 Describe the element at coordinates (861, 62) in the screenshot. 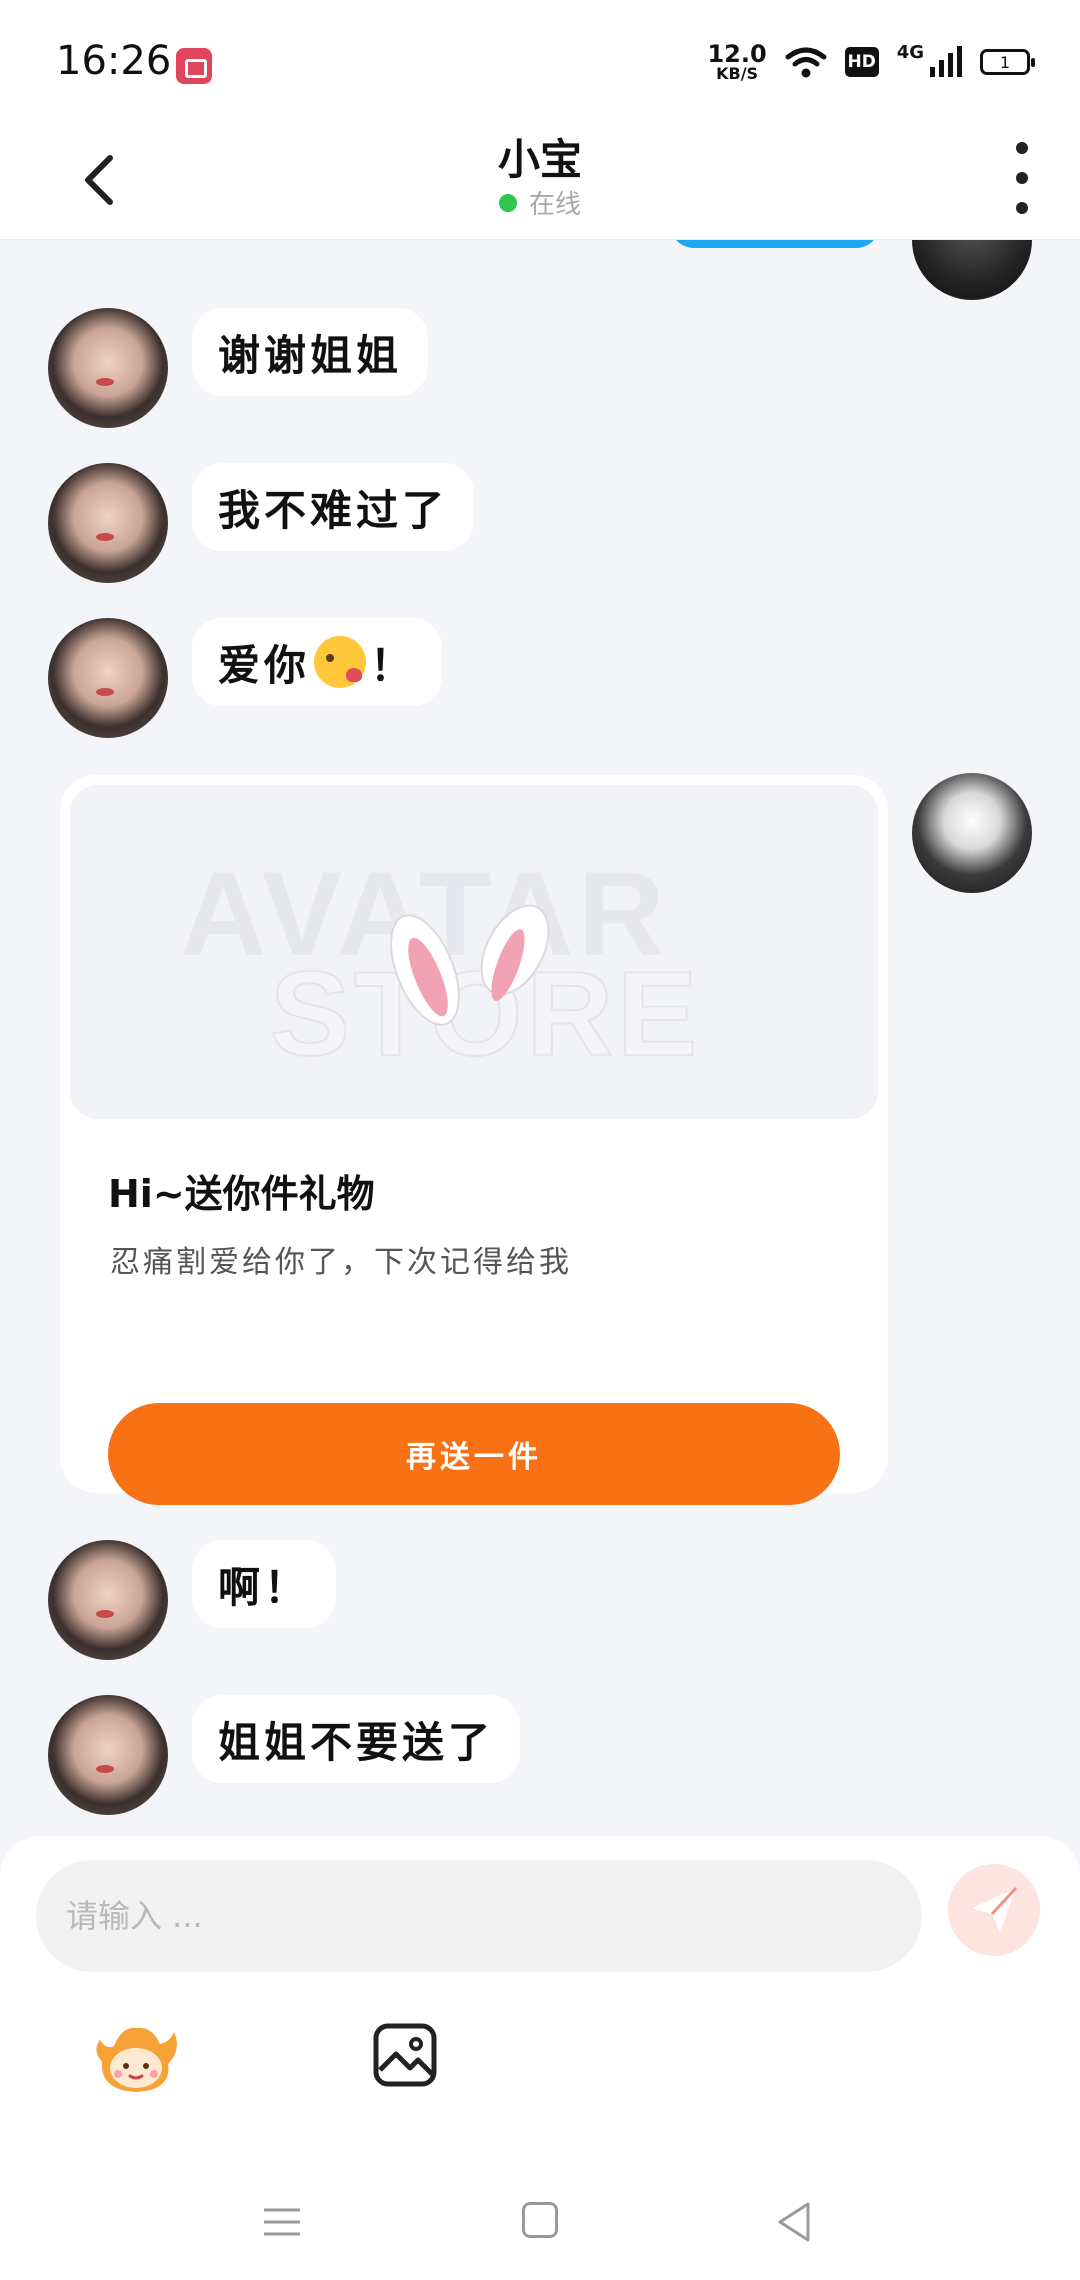

I see `hd-badge: HD` at that location.